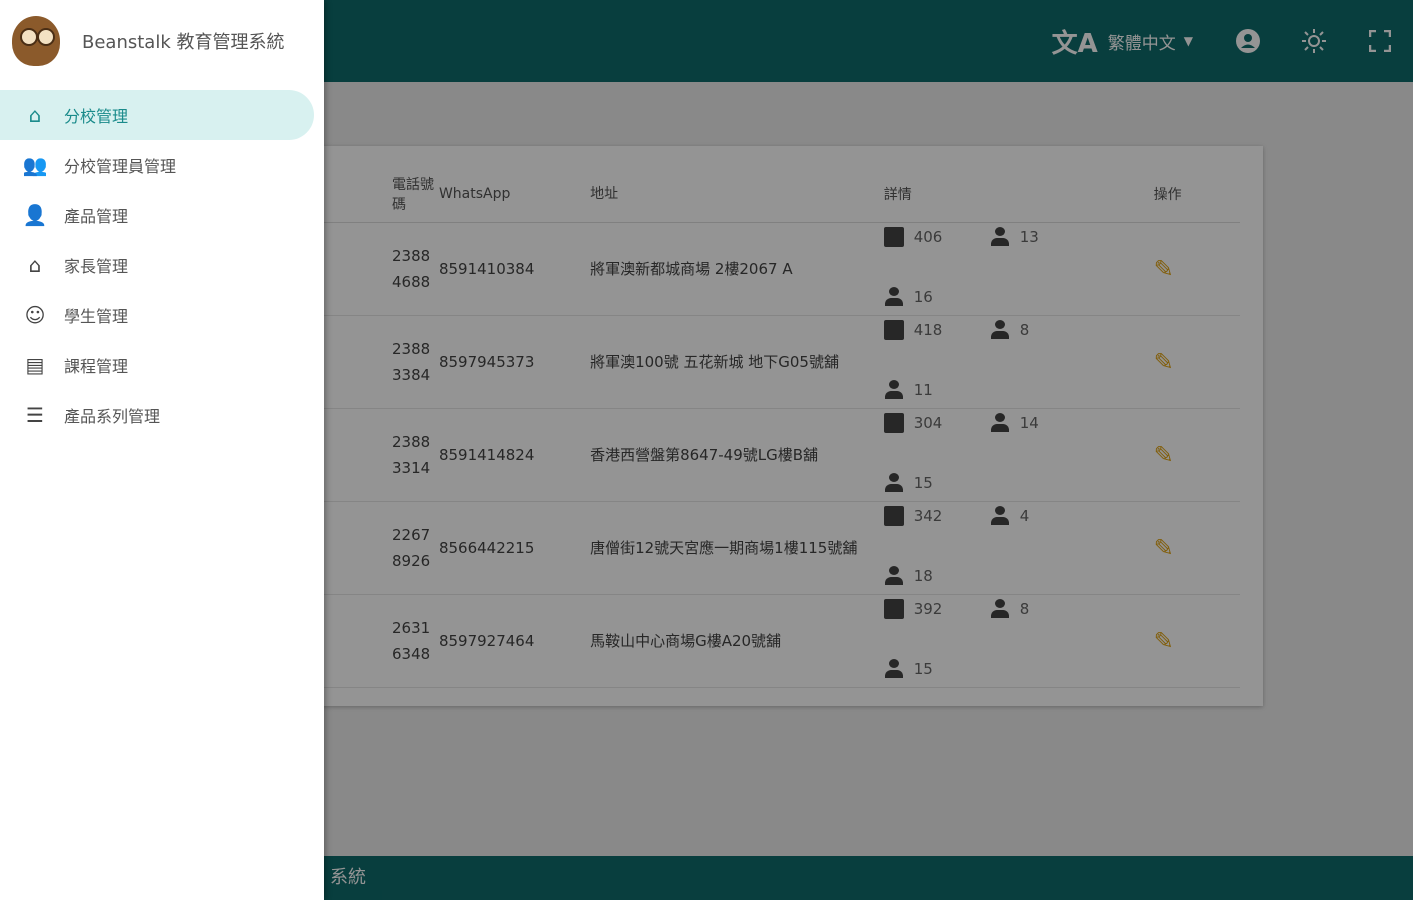 The width and height of the screenshot is (1413, 900). I want to click on nav-item-label: 產品管理, so click(96, 216).